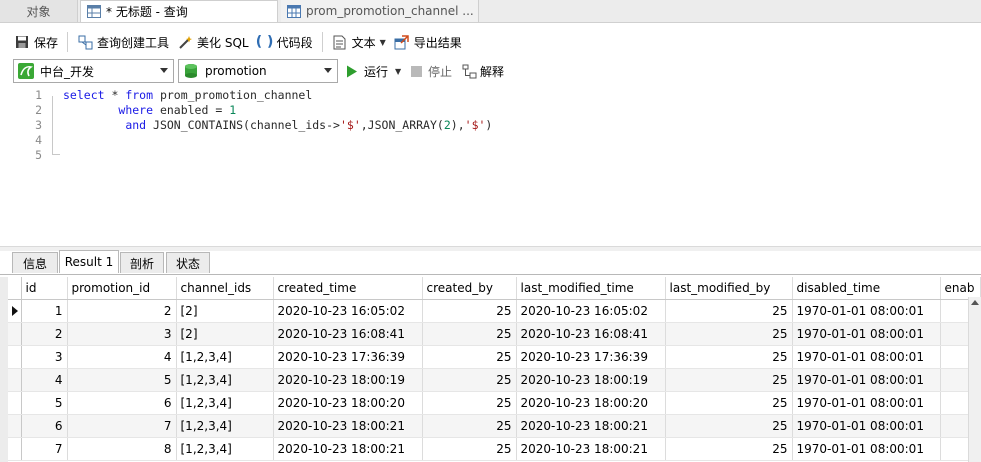 The height and width of the screenshot is (462, 981). I want to click on connection-select: 中台_开发, so click(93, 71).